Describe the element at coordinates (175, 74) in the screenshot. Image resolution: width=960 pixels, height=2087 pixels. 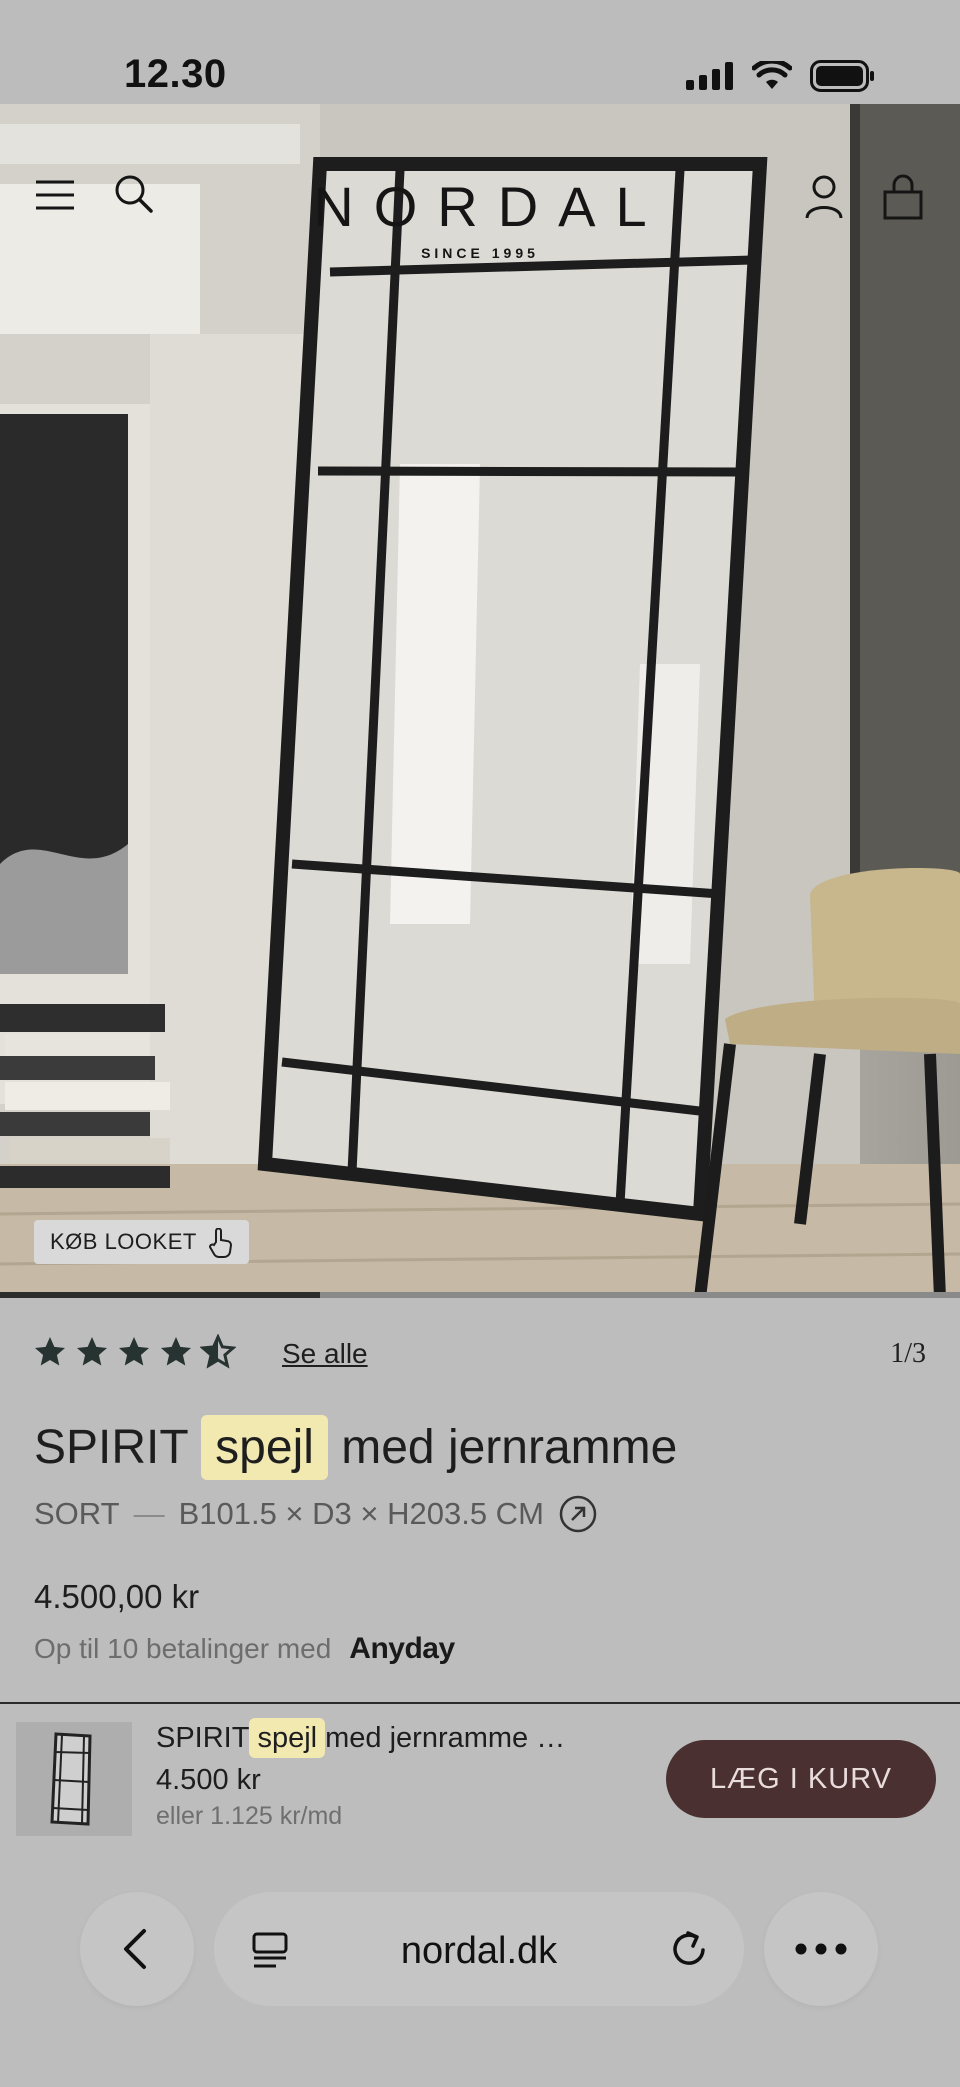
I see `status-time: 12.30` at that location.